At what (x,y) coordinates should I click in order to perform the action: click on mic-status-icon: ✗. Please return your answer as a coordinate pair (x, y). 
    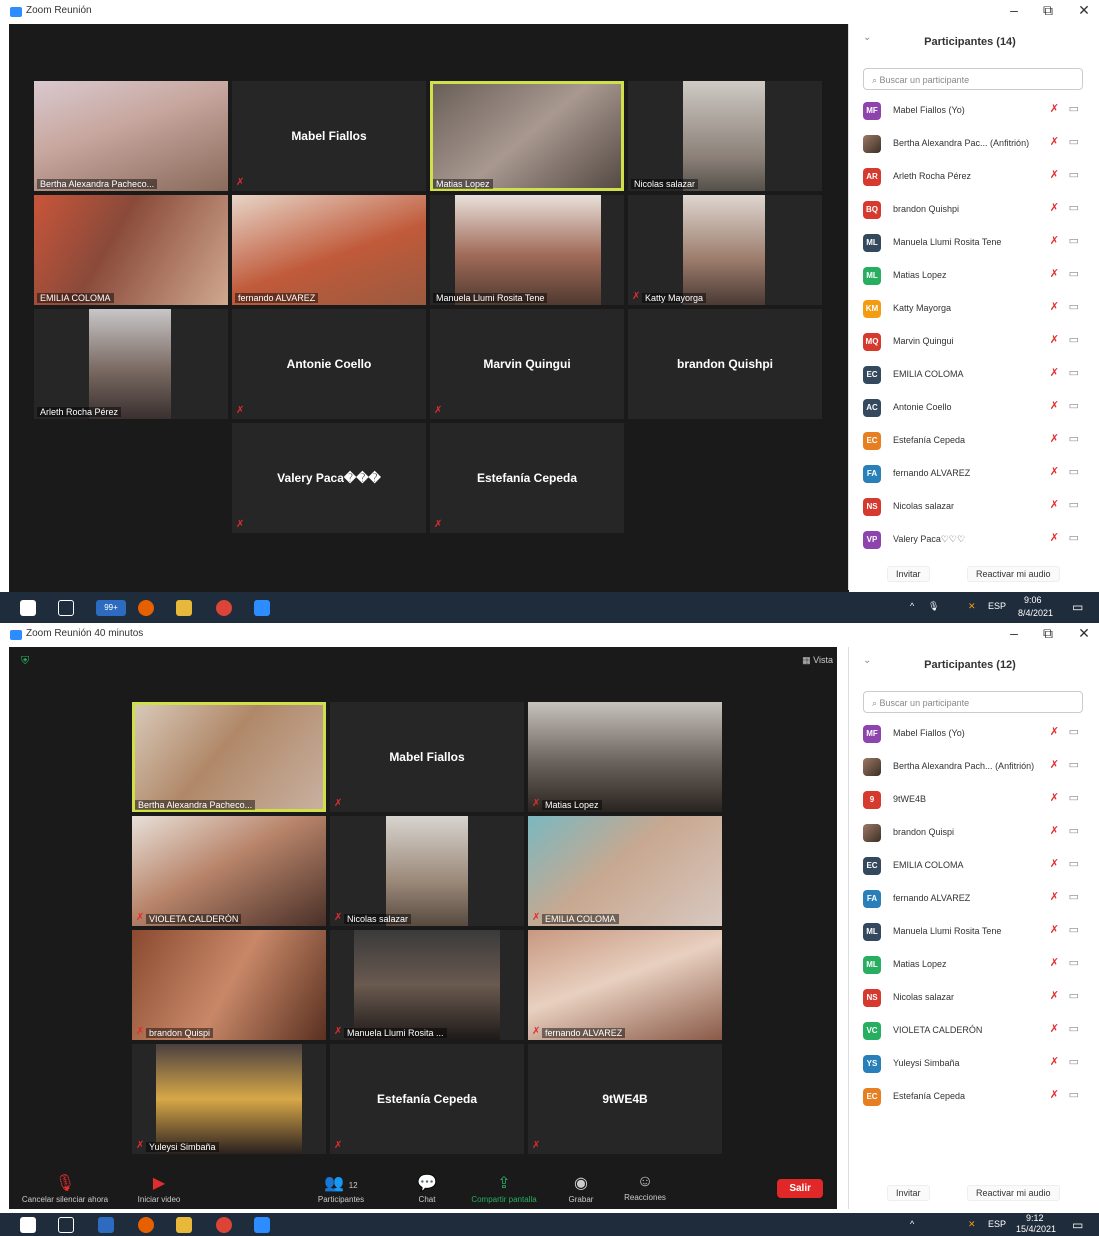
    Looking at the image, I should click on (1054, 963).